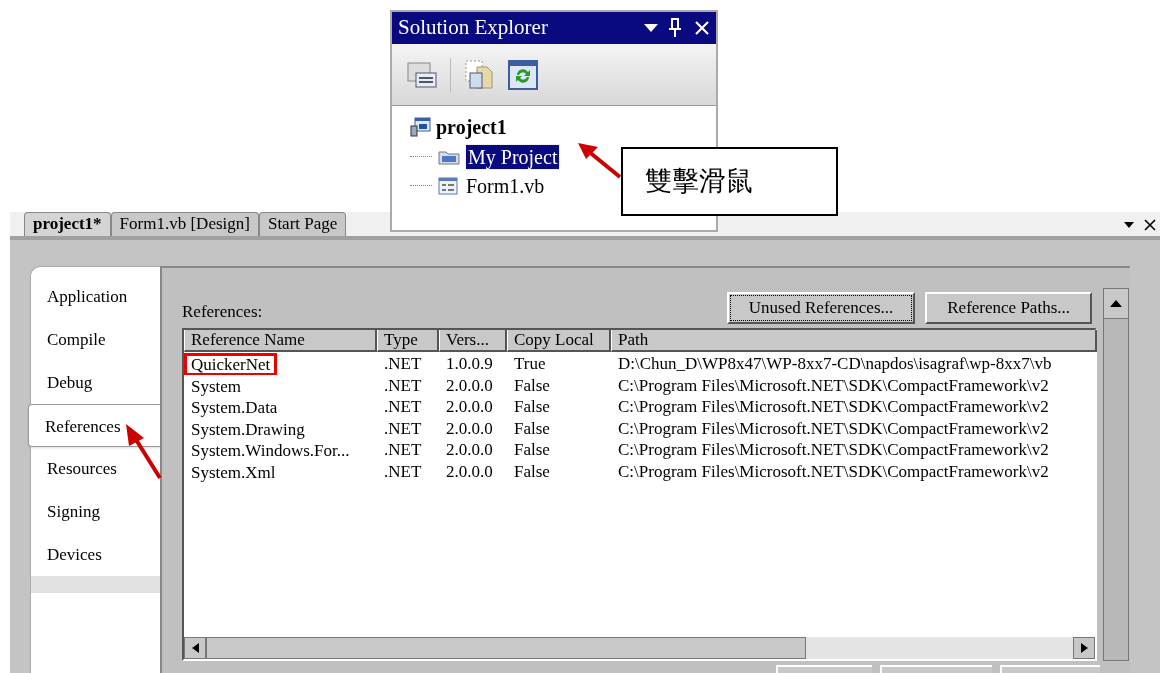  I want to click on up-arrow-icon, so click(1116, 303).